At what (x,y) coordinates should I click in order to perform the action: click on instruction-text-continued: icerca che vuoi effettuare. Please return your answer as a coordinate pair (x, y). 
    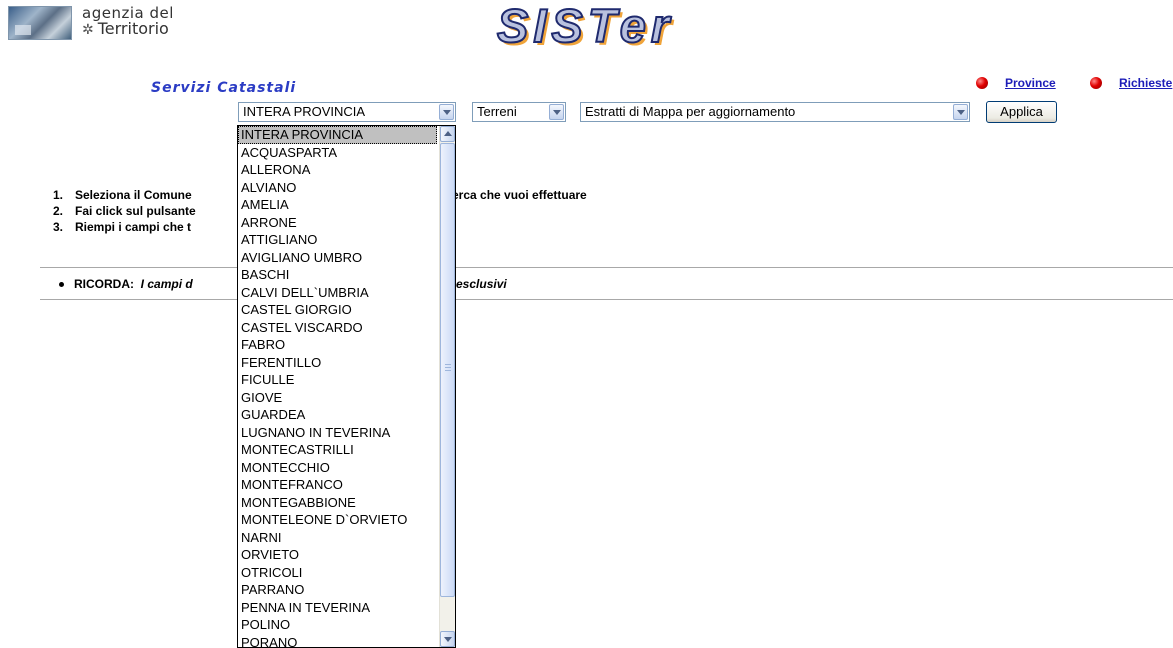
    Looking at the image, I should click on (514, 195).